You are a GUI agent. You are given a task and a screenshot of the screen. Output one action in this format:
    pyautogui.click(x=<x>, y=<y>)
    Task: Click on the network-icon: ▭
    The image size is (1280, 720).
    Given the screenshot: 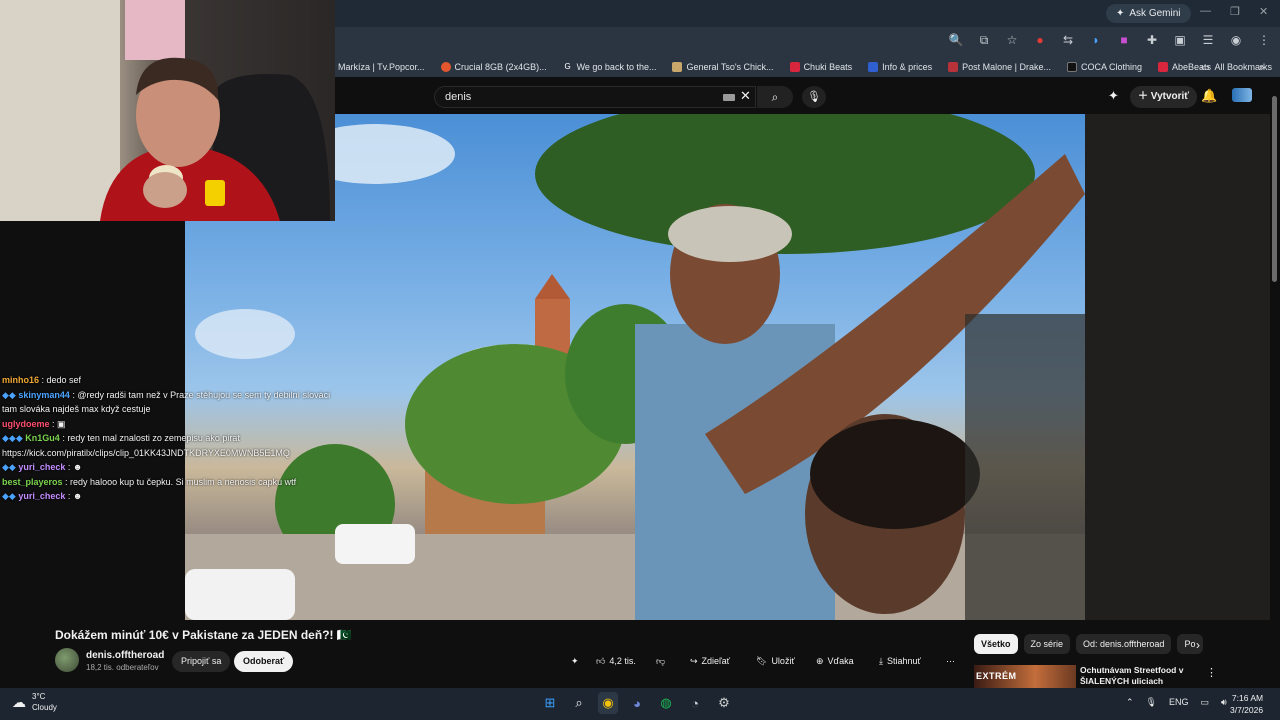 What is the action you would take?
    pyautogui.click(x=1205, y=702)
    